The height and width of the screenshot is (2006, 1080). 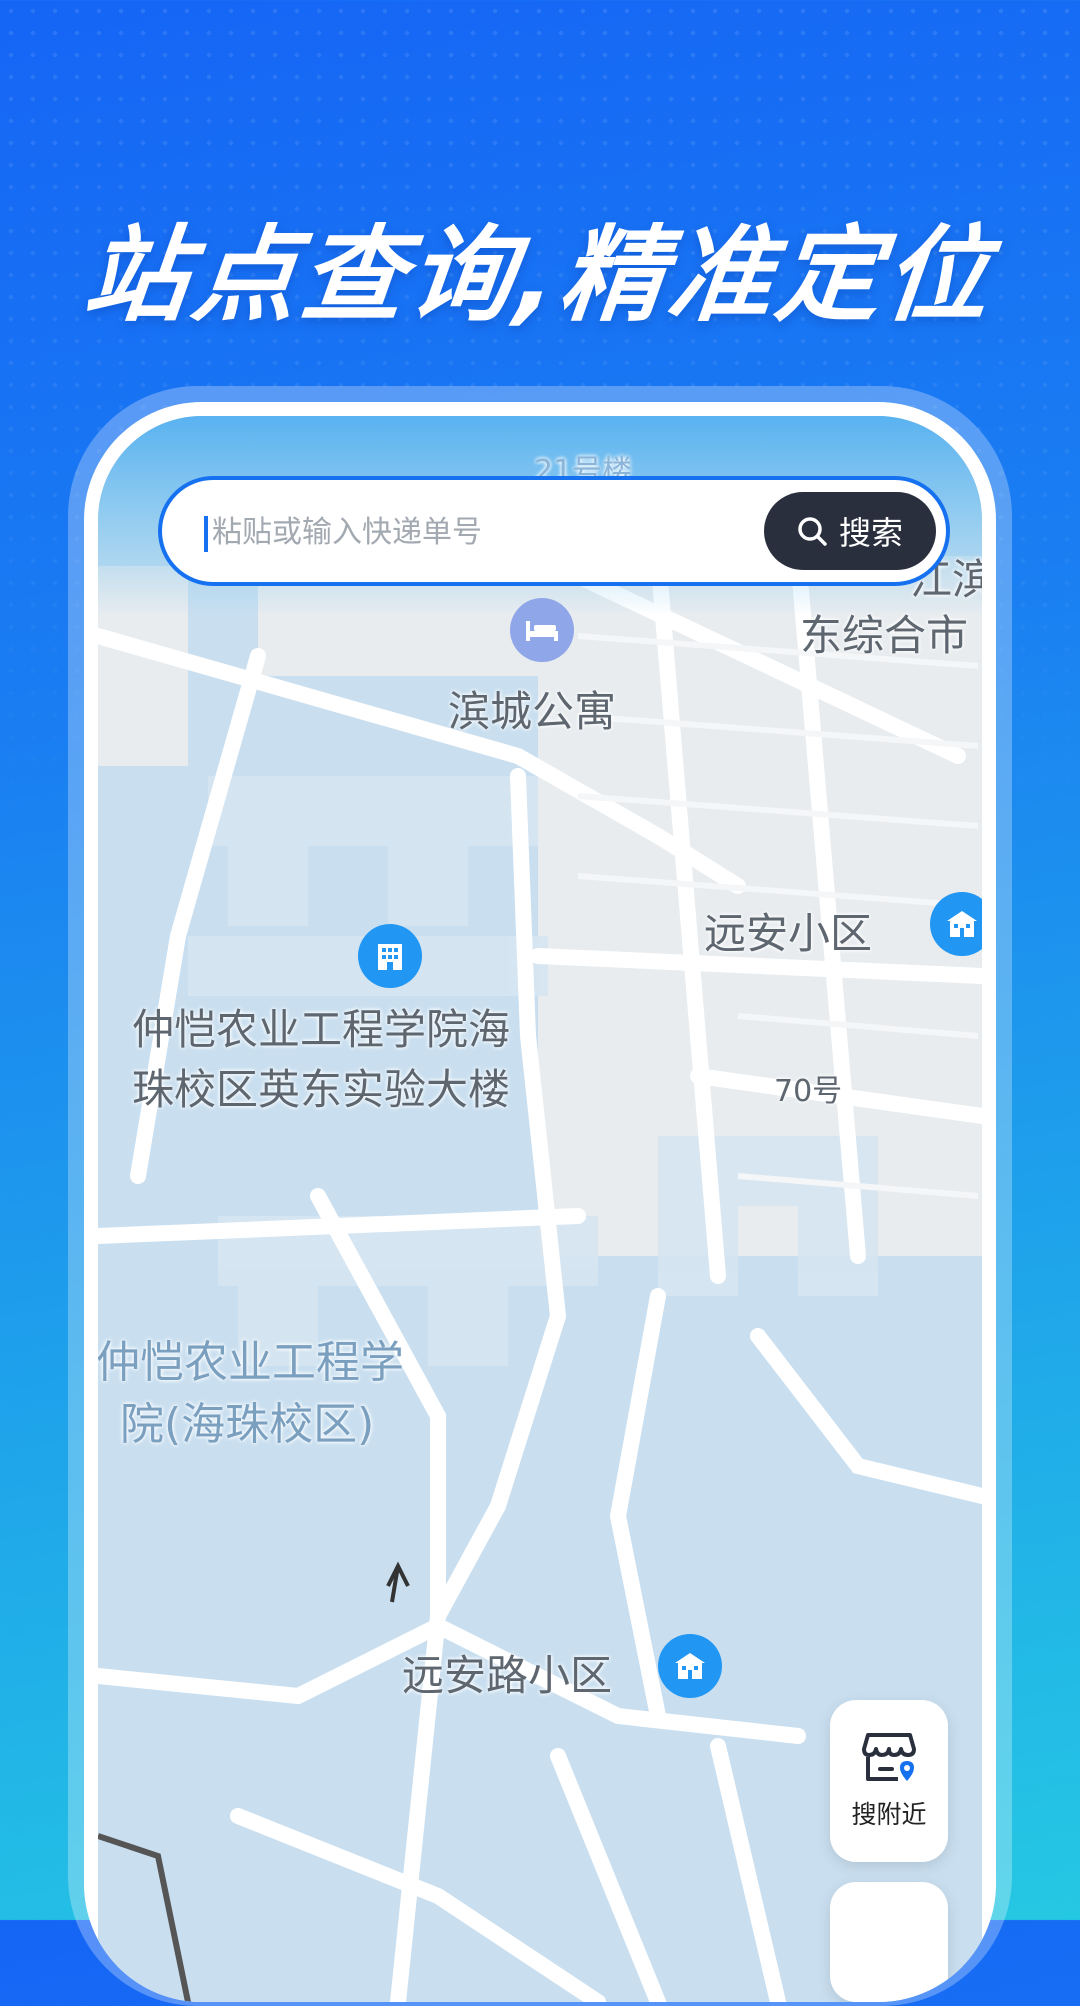 What do you see at coordinates (539, 275) in the screenshot?
I see `headline: 站点查询,精准定位` at bounding box center [539, 275].